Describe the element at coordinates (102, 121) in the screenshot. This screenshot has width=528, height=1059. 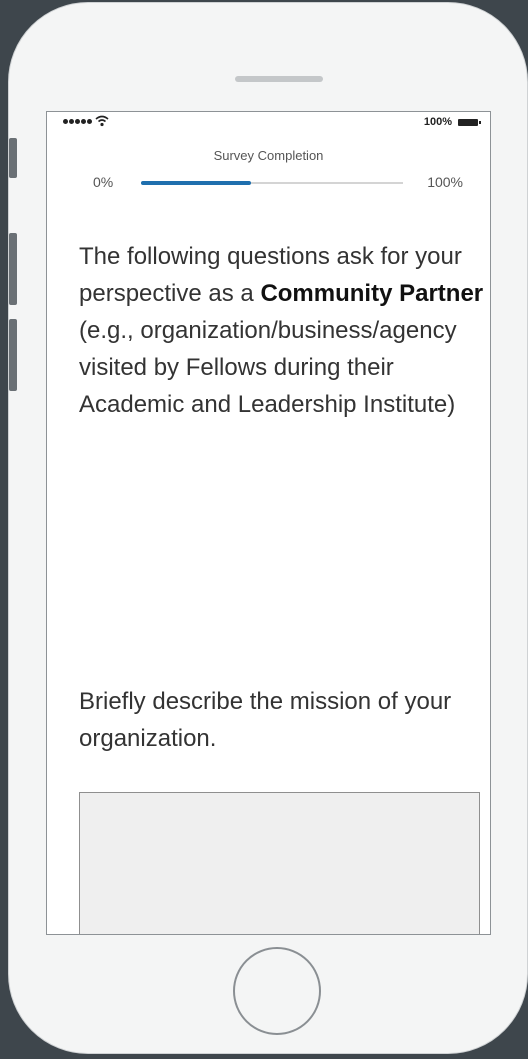
I see `wifi-icon` at that location.